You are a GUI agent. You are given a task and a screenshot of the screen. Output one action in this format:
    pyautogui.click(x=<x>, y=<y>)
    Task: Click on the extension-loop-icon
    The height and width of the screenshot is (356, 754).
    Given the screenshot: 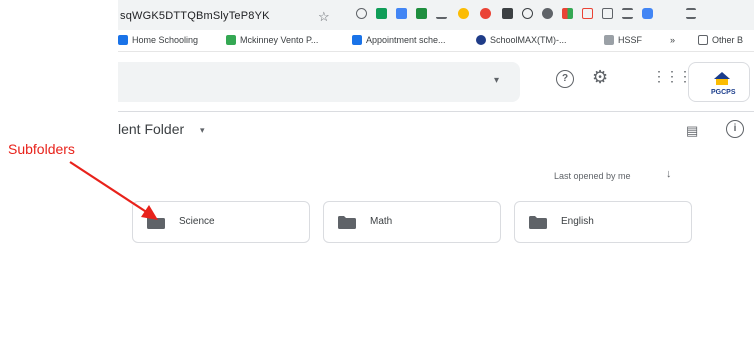 What is the action you would take?
    pyautogui.click(x=527, y=13)
    